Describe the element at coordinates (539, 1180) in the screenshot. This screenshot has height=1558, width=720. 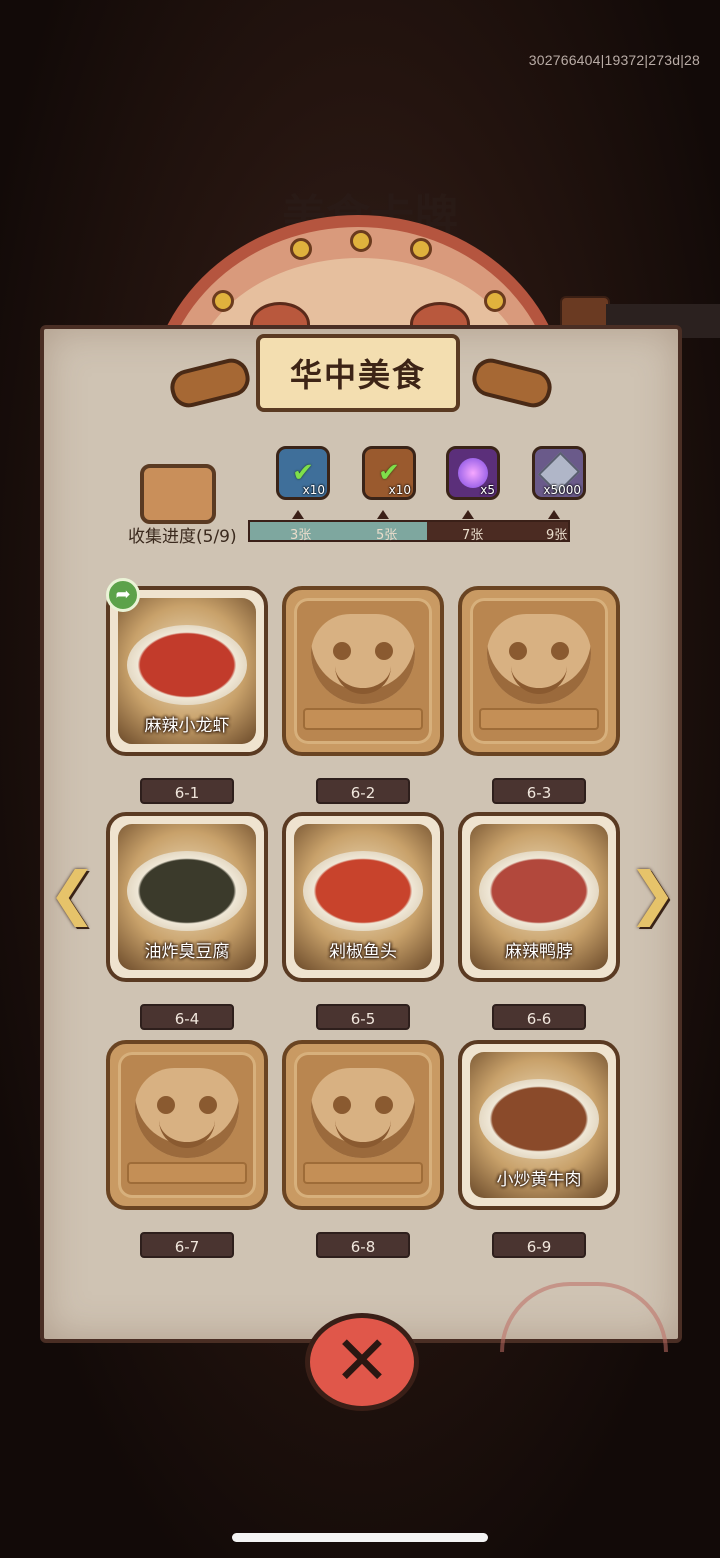
I see `dish-name: 小炒黄牛肉` at that location.